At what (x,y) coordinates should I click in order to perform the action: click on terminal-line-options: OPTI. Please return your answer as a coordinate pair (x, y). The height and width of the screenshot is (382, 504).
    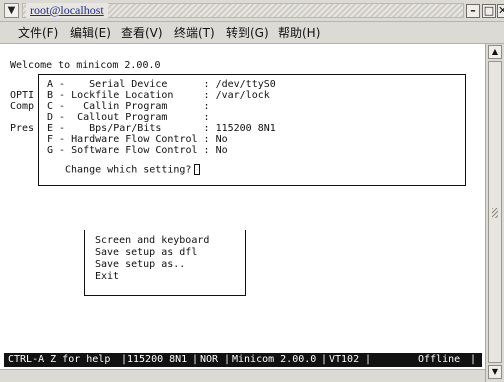
    Looking at the image, I should click on (22, 95).